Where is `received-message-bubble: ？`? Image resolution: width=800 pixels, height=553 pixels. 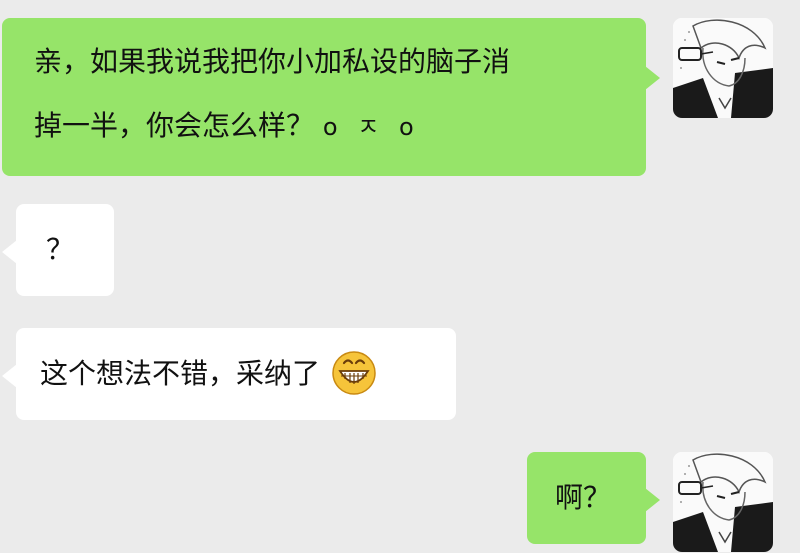
received-message-bubble: ？ is located at coordinates (58, 250).